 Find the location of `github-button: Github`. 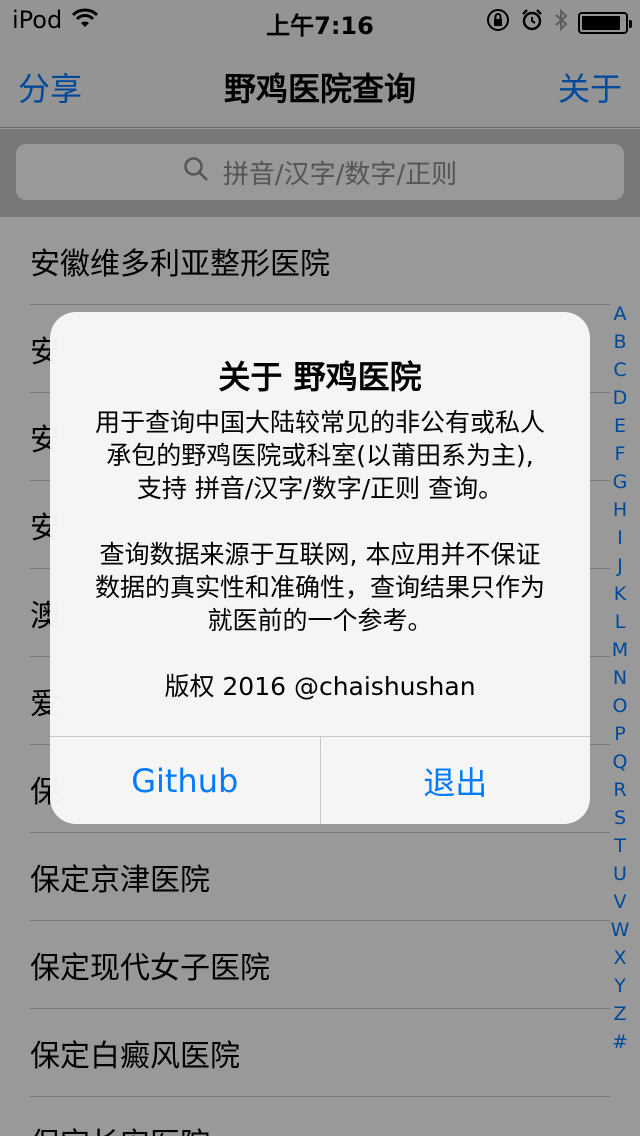

github-button: Github is located at coordinates (185, 780).